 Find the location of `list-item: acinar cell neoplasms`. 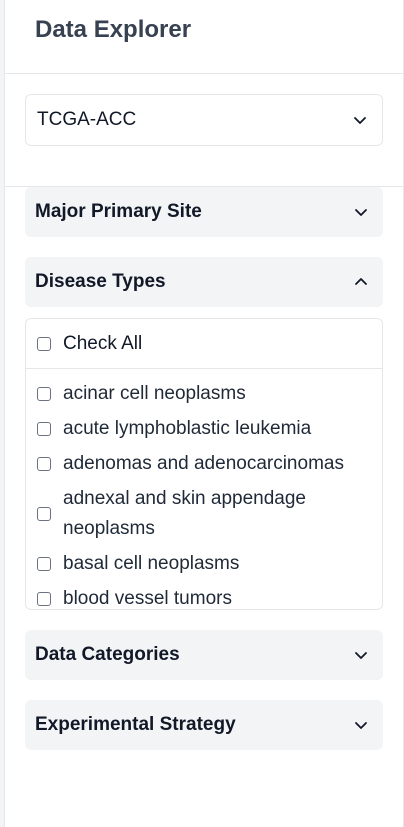

list-item: acinar cell neoplasms is located at coordinates (209, 394).